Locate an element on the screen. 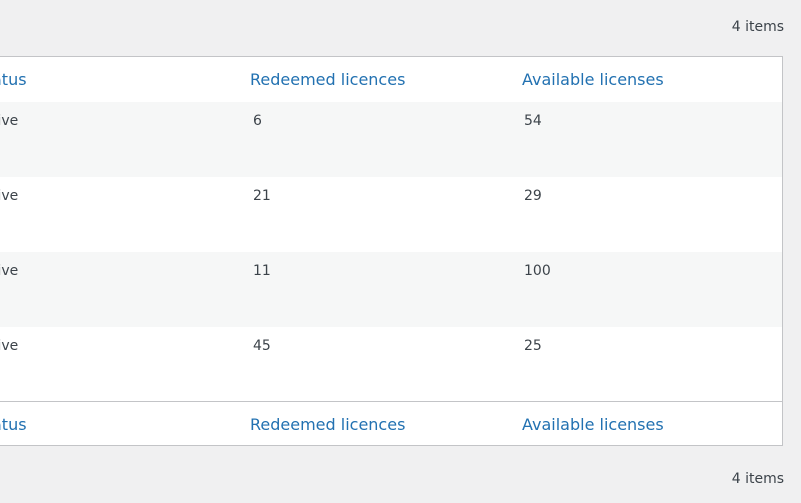 The image size is (801, 503). available-cell: 54 is located at coordinates (533, 121).